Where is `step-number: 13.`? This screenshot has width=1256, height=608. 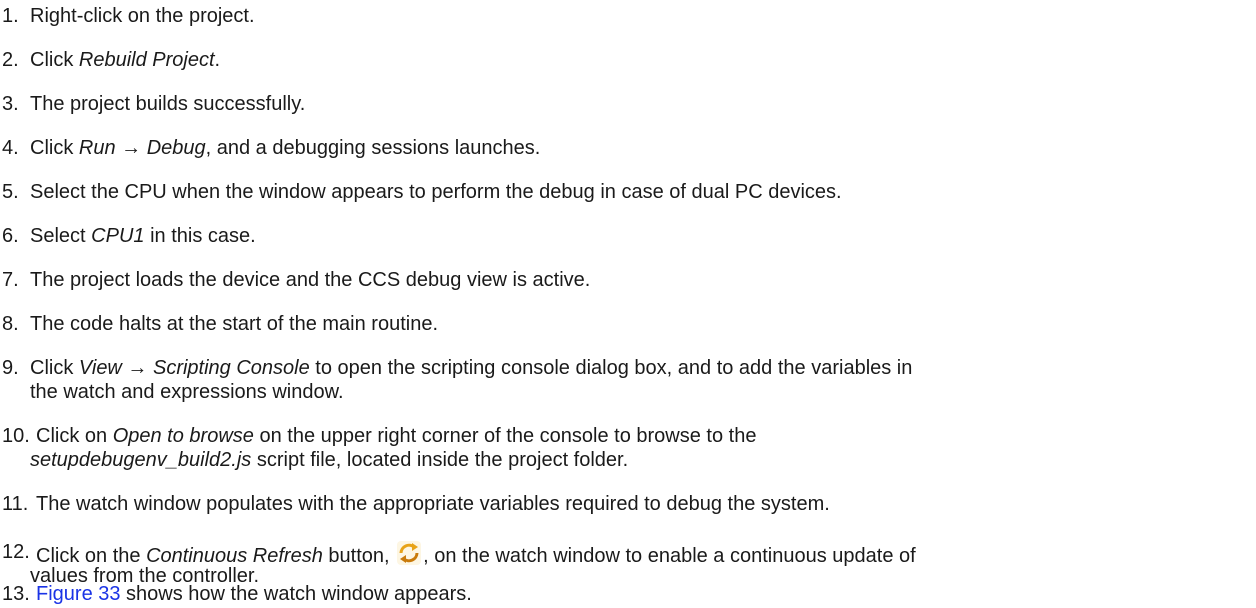
step-number: 13. is located at coordinates (16, 594).